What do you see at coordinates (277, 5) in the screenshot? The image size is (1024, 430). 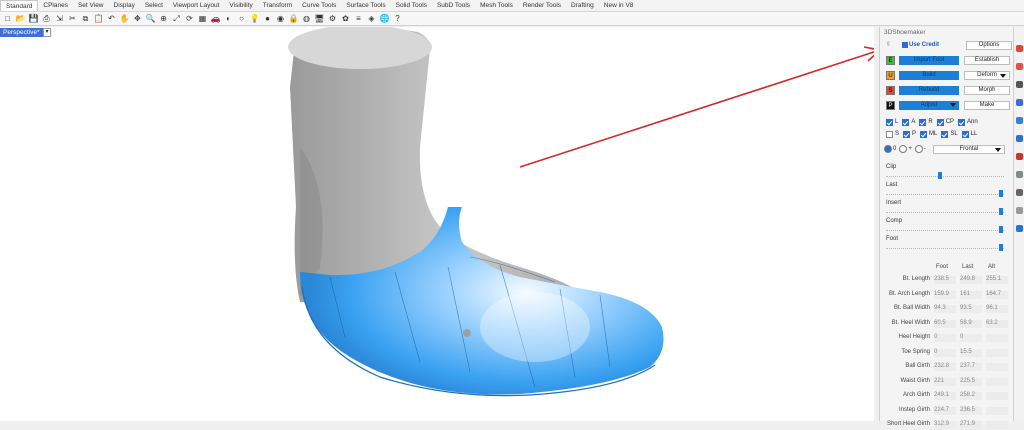 I see `tab-transform: Transform` at bounding box center [277, 5].